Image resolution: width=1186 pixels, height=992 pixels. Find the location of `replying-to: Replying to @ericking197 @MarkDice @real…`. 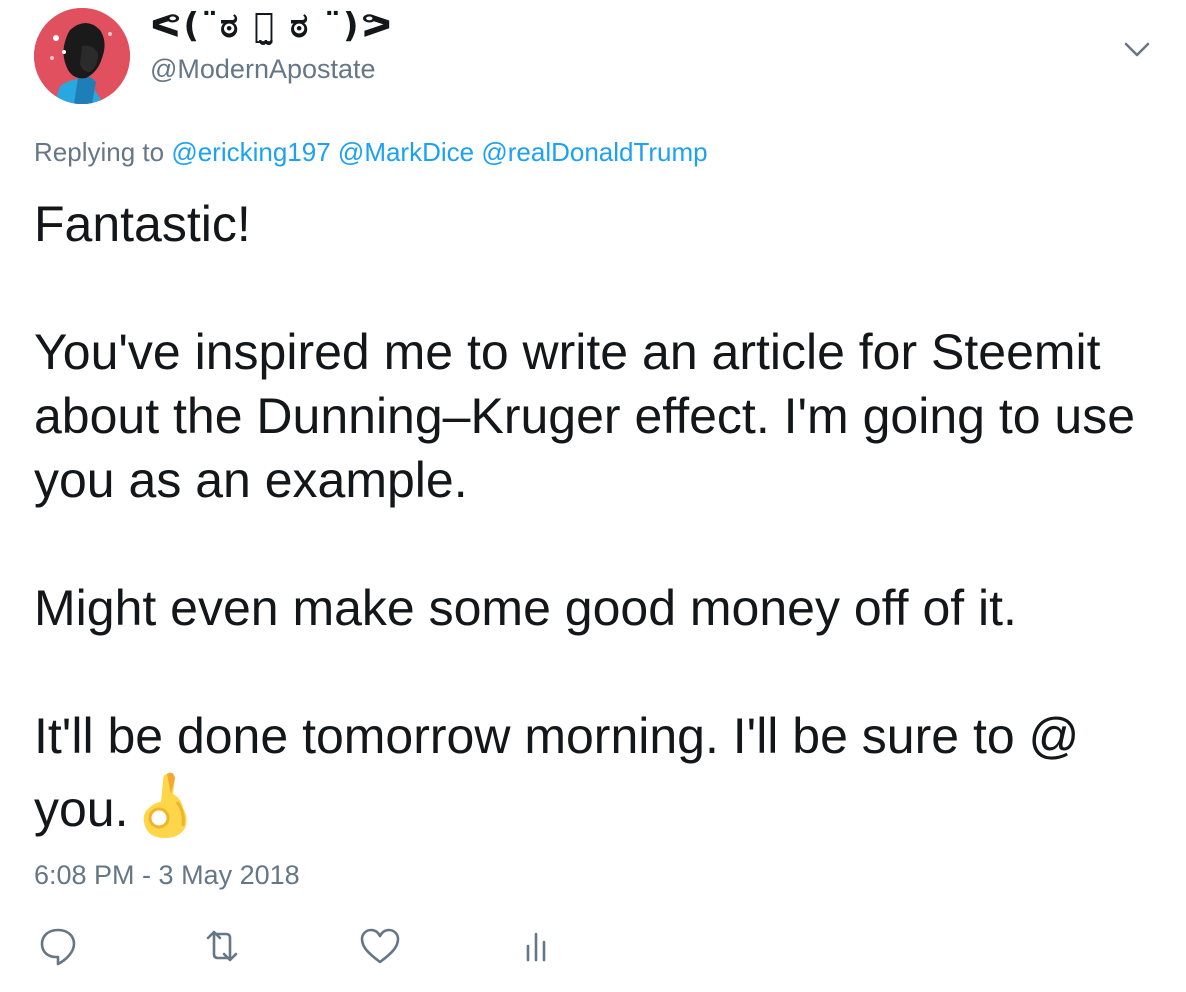

replying-to: Replying to @ericking197 @MarkDice @real… is located at coordinates (371, 152).